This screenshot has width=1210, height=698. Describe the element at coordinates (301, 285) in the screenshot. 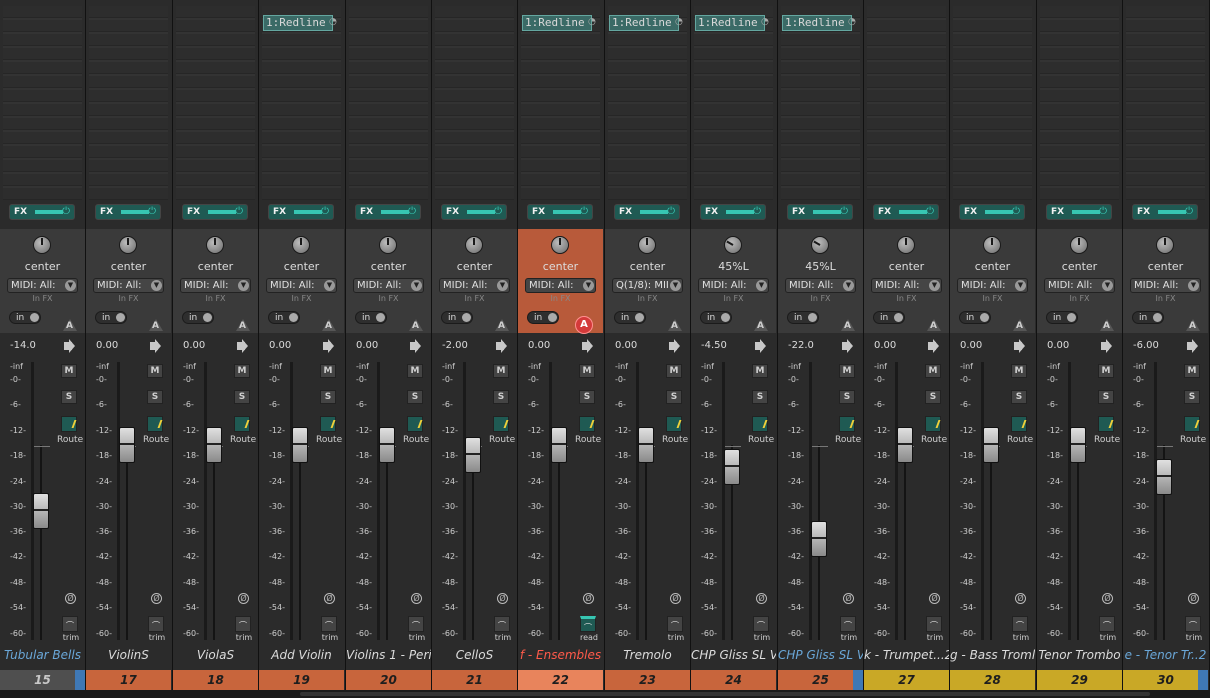

I see `midi-input-select: MIDI: All: ▼` at that location.